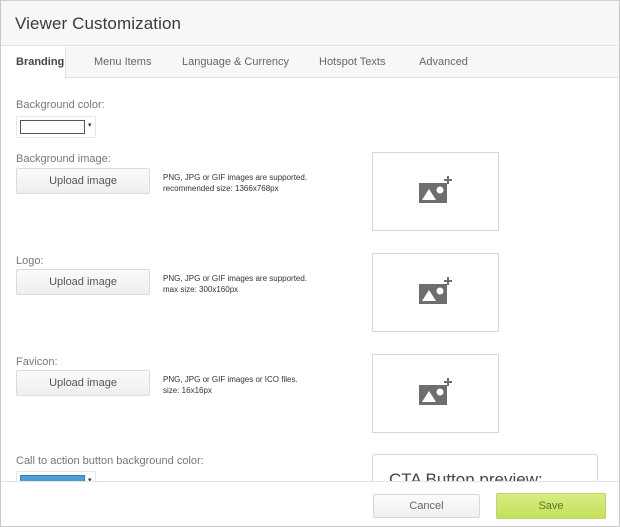  I want to click on upload-background-image-button: Upload image, so click(83, 181).